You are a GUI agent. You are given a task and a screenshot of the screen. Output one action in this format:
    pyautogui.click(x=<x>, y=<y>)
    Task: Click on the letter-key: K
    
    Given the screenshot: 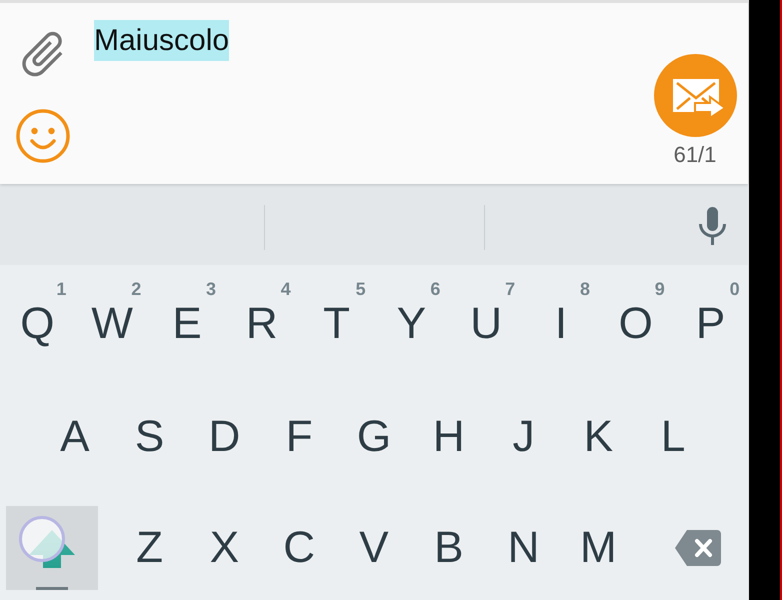 What is the action you would take?
    pyautogui.click(x=598, y=434)
    